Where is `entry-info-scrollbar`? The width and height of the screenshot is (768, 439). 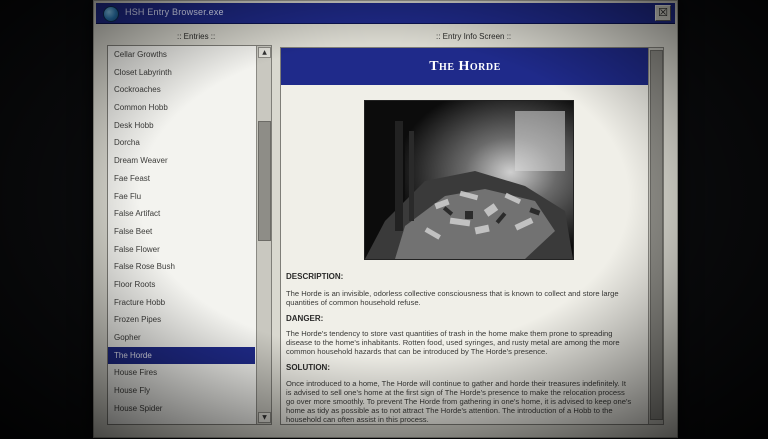
entry-info-scrollbar is located at coordinates (655, 236).